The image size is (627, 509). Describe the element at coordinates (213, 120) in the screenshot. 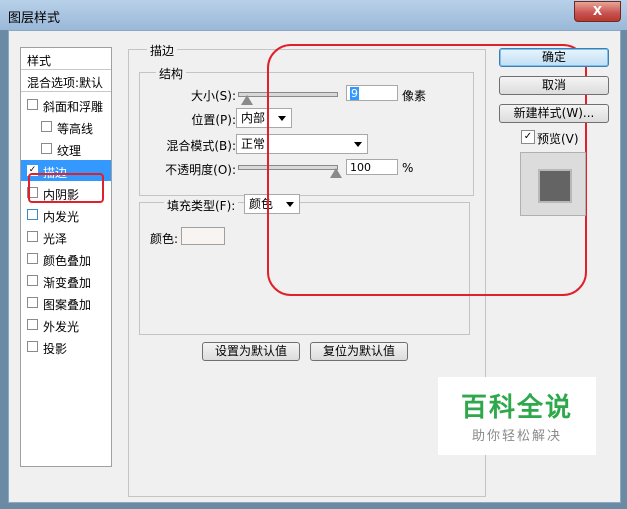

I see `position-label: 位置(P):` at that location.